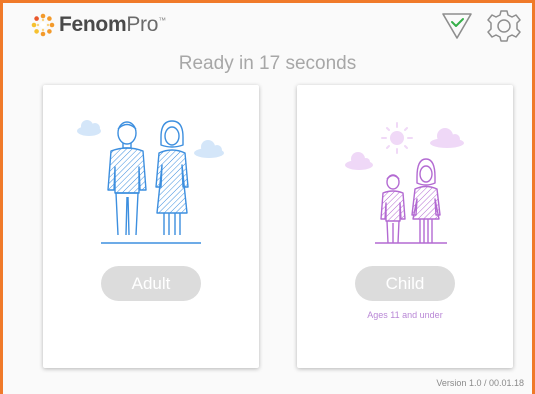 This screenshot has height=394, width=535. What do you see at coordinates (457, 26) in the screenshot?
I see `status-check-icon` at bounding box center [457, 26].